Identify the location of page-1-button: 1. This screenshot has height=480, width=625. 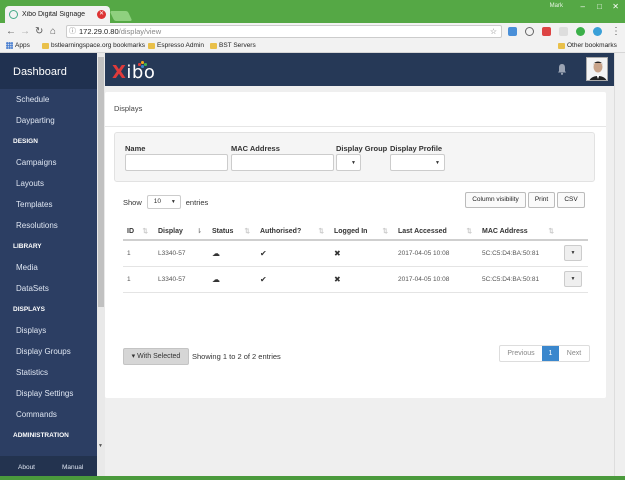
(550, 353).